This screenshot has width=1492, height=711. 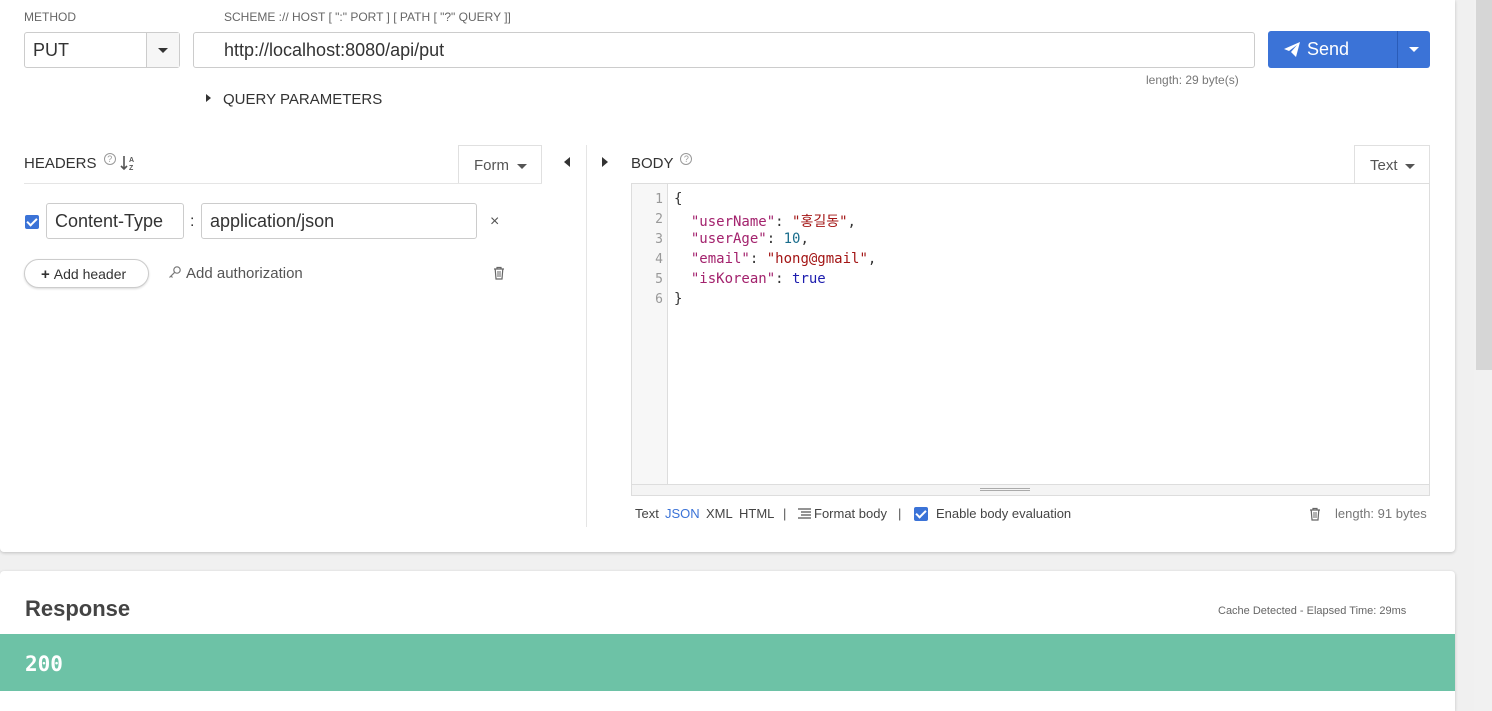 I want to click on format-body-label: Format body, so click(x=850, y=513).